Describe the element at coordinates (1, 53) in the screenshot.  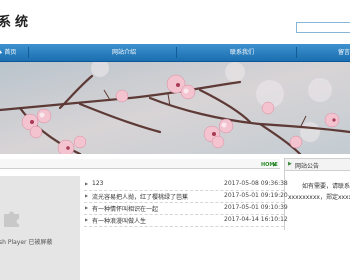
I see `home-icon: ♠` at that location.